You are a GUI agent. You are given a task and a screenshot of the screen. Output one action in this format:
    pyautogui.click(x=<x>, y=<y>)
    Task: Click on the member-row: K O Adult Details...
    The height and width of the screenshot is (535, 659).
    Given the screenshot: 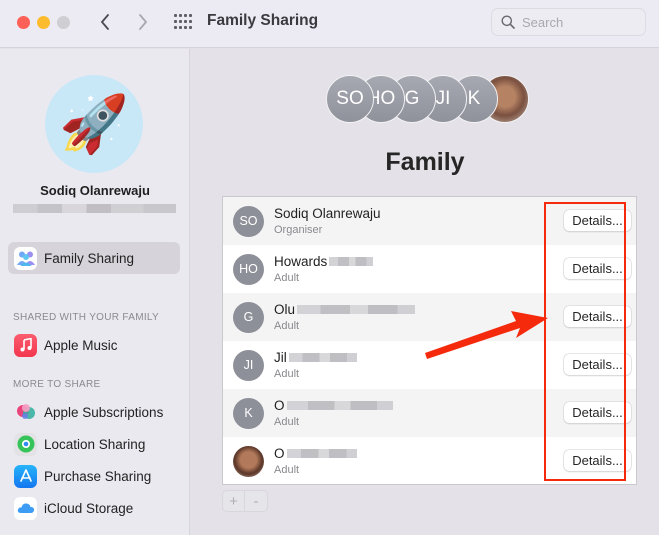 What is the action you would take?
    pyautogui.click(x=429, y=413)
    